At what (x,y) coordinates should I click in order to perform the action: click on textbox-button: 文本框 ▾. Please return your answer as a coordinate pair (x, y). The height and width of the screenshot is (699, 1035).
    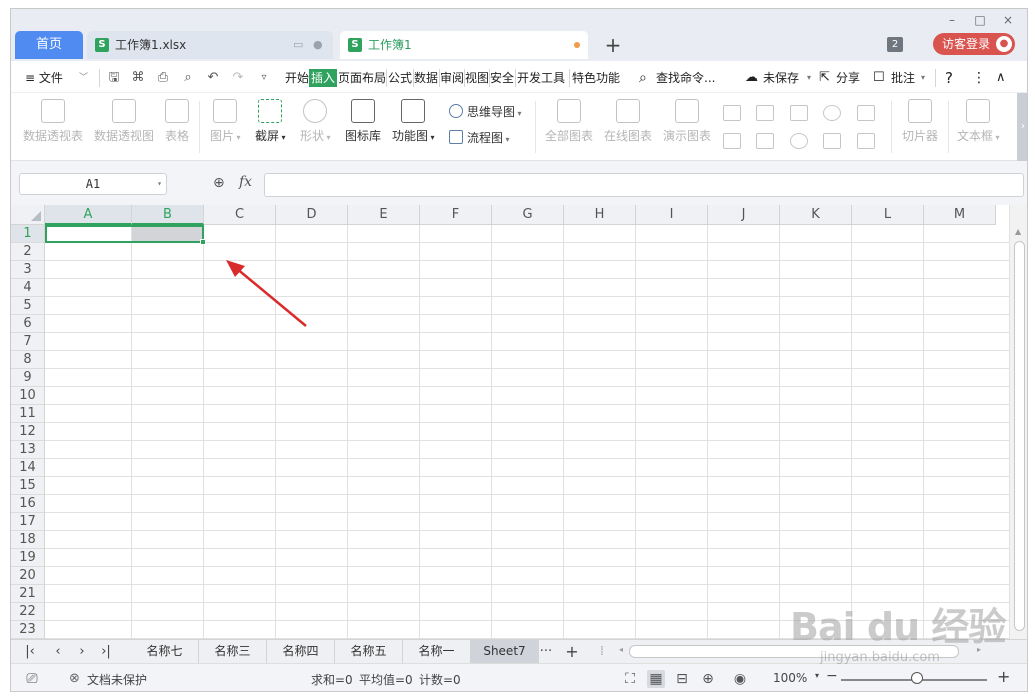
    Looking at the image, I should click on (978, 121).